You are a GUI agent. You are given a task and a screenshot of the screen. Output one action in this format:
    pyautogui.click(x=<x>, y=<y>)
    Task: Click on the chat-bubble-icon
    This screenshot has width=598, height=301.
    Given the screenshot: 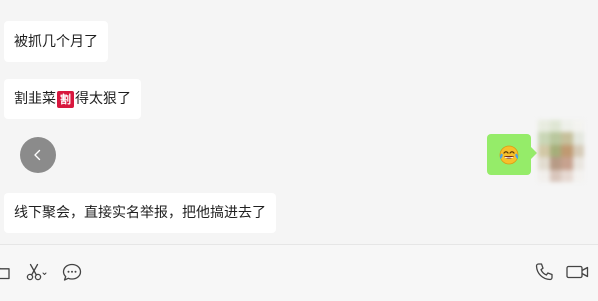 What is the action you would take?
    pyautogui.click(x=72, y=272)
    